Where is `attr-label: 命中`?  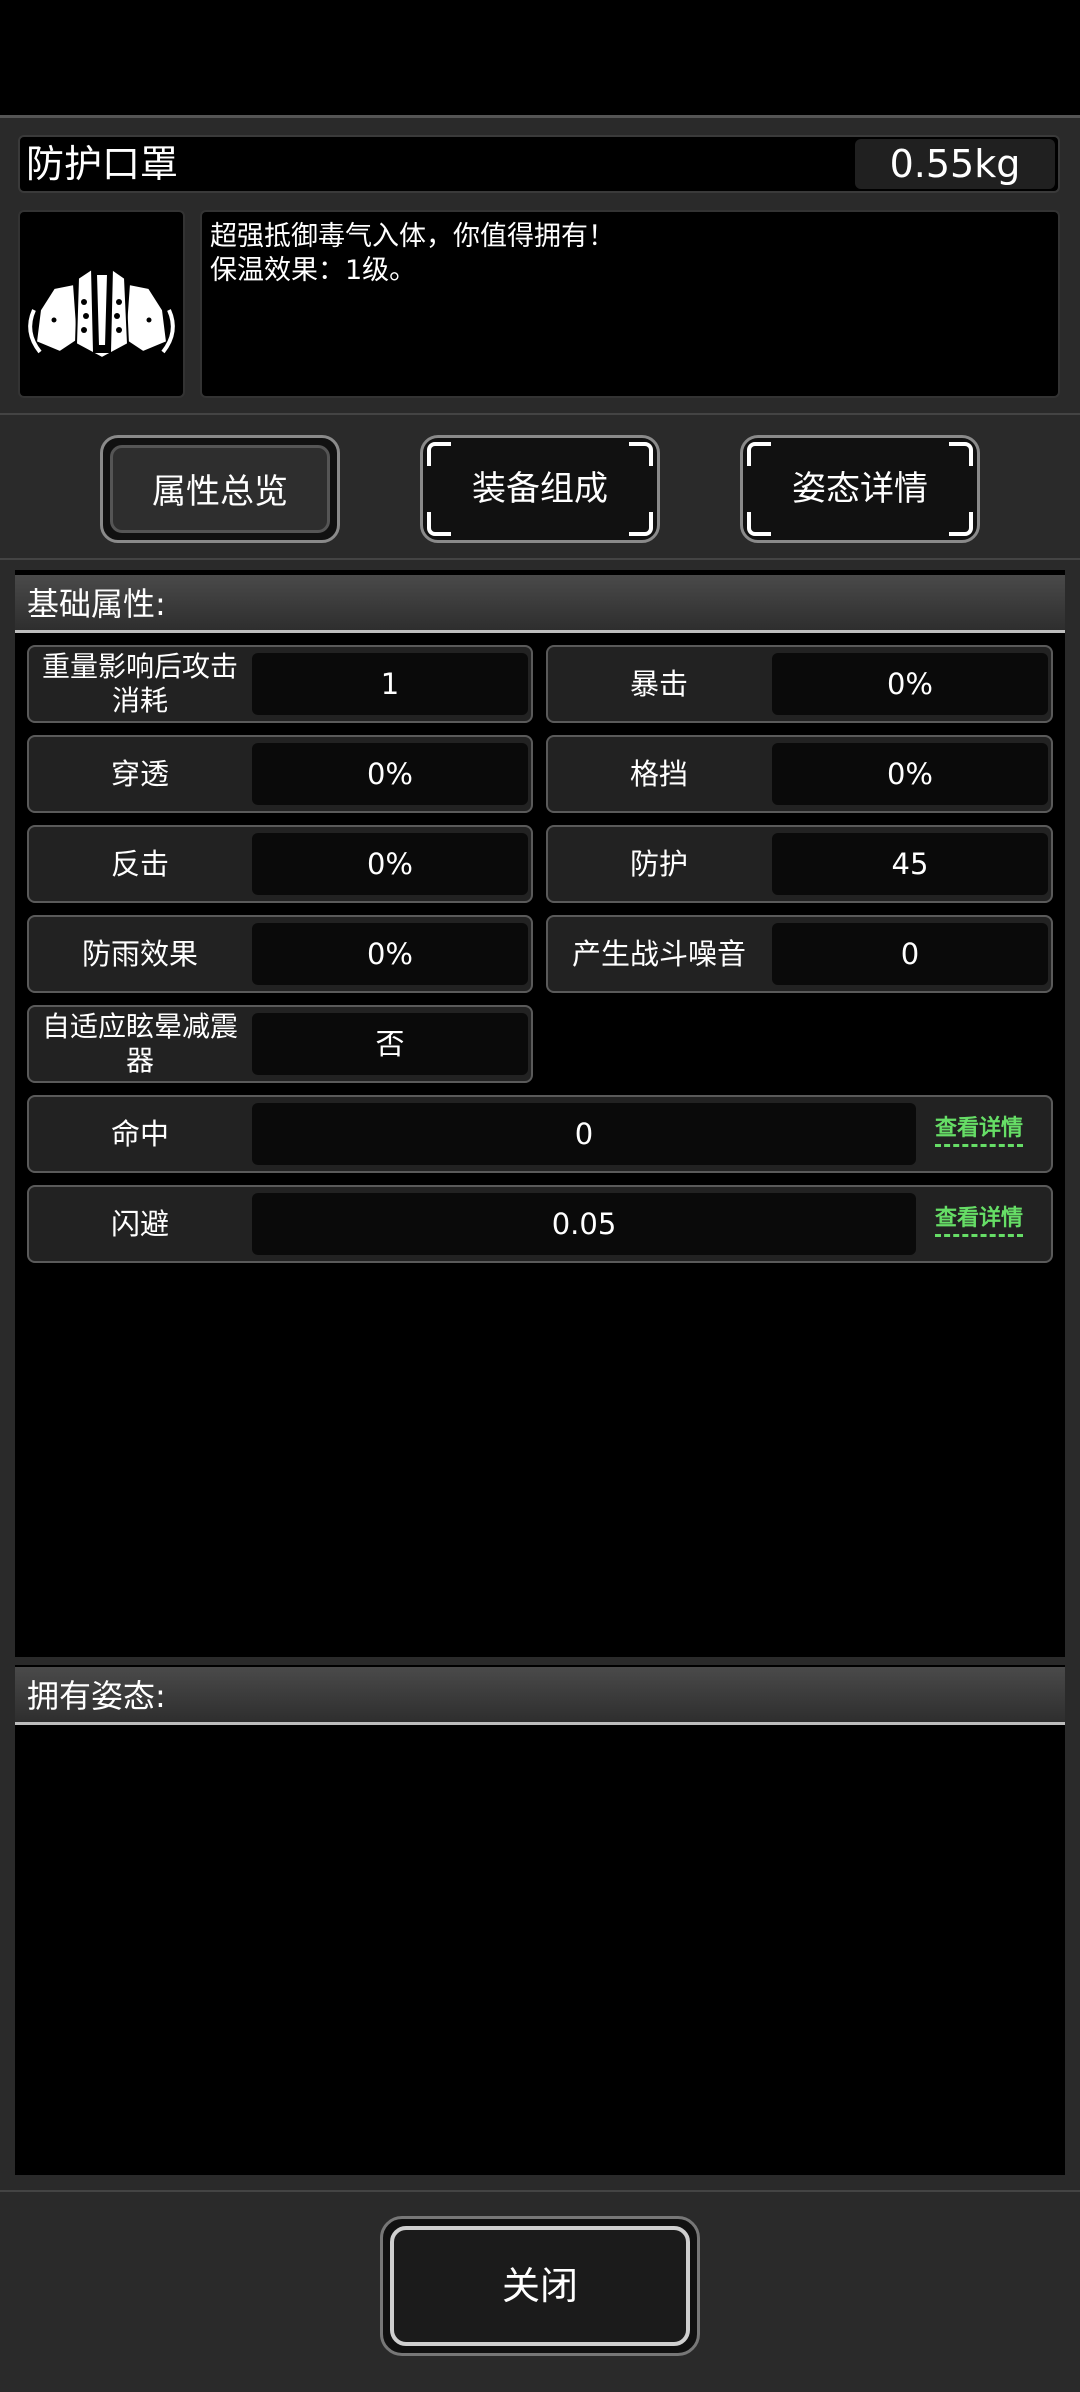
attr-label: 命中 is located at coordinates (139, 1134).